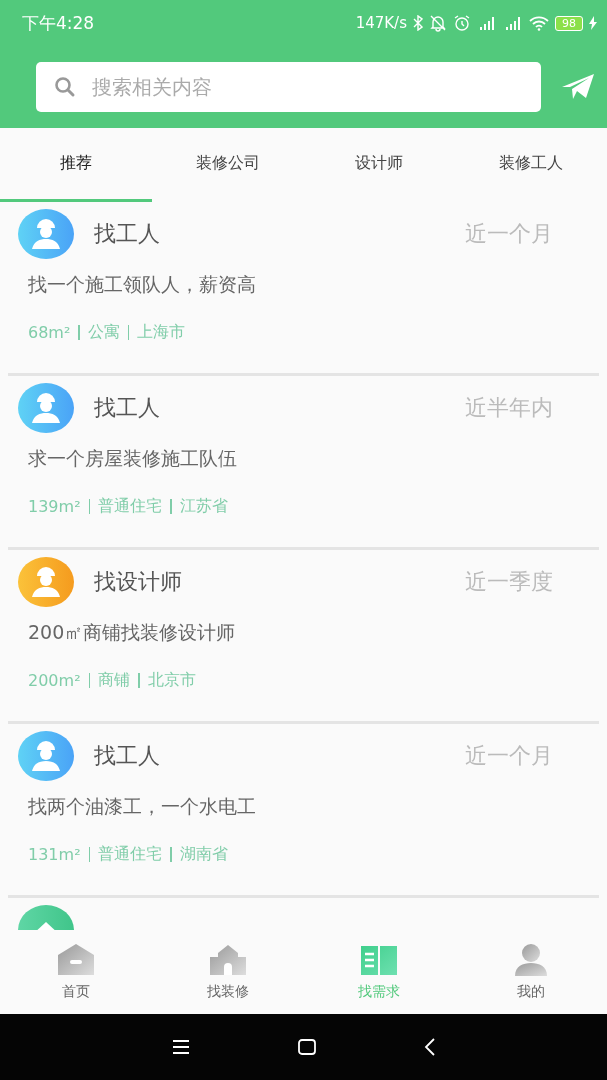  I want to click on charging-icon, so click(593, 23).